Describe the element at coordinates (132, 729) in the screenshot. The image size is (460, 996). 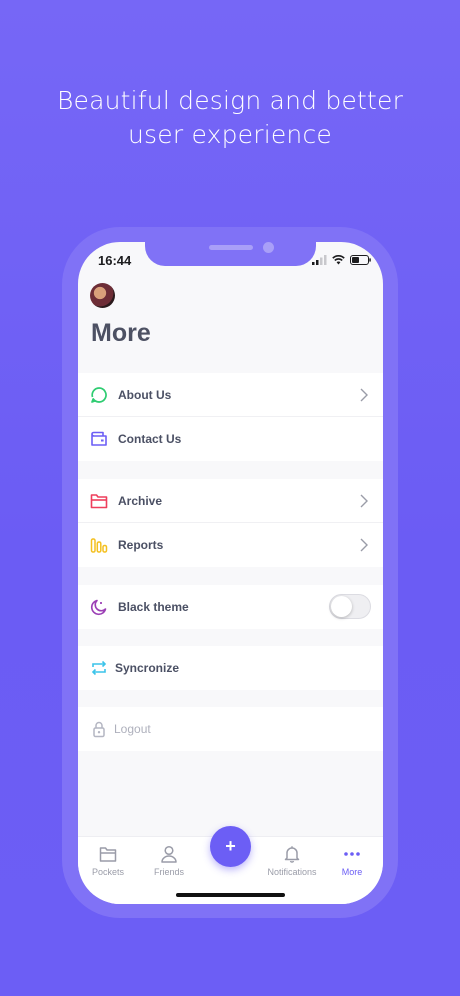
I see `menu-label-logout: Logout` at that location.